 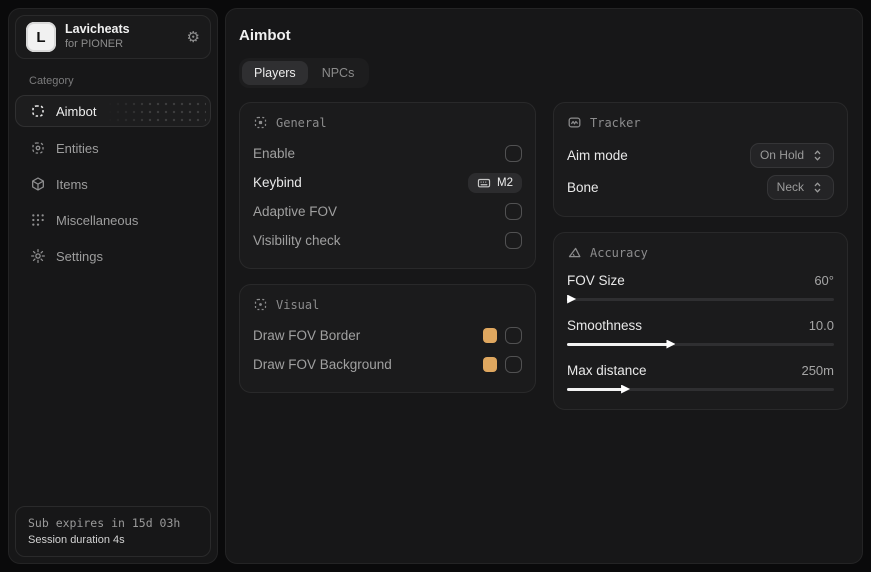 What do you see at coordinates (79, 256) in the screenshot?
I see `sidebar-item-label: Settings` at bounding box center [79, 256].